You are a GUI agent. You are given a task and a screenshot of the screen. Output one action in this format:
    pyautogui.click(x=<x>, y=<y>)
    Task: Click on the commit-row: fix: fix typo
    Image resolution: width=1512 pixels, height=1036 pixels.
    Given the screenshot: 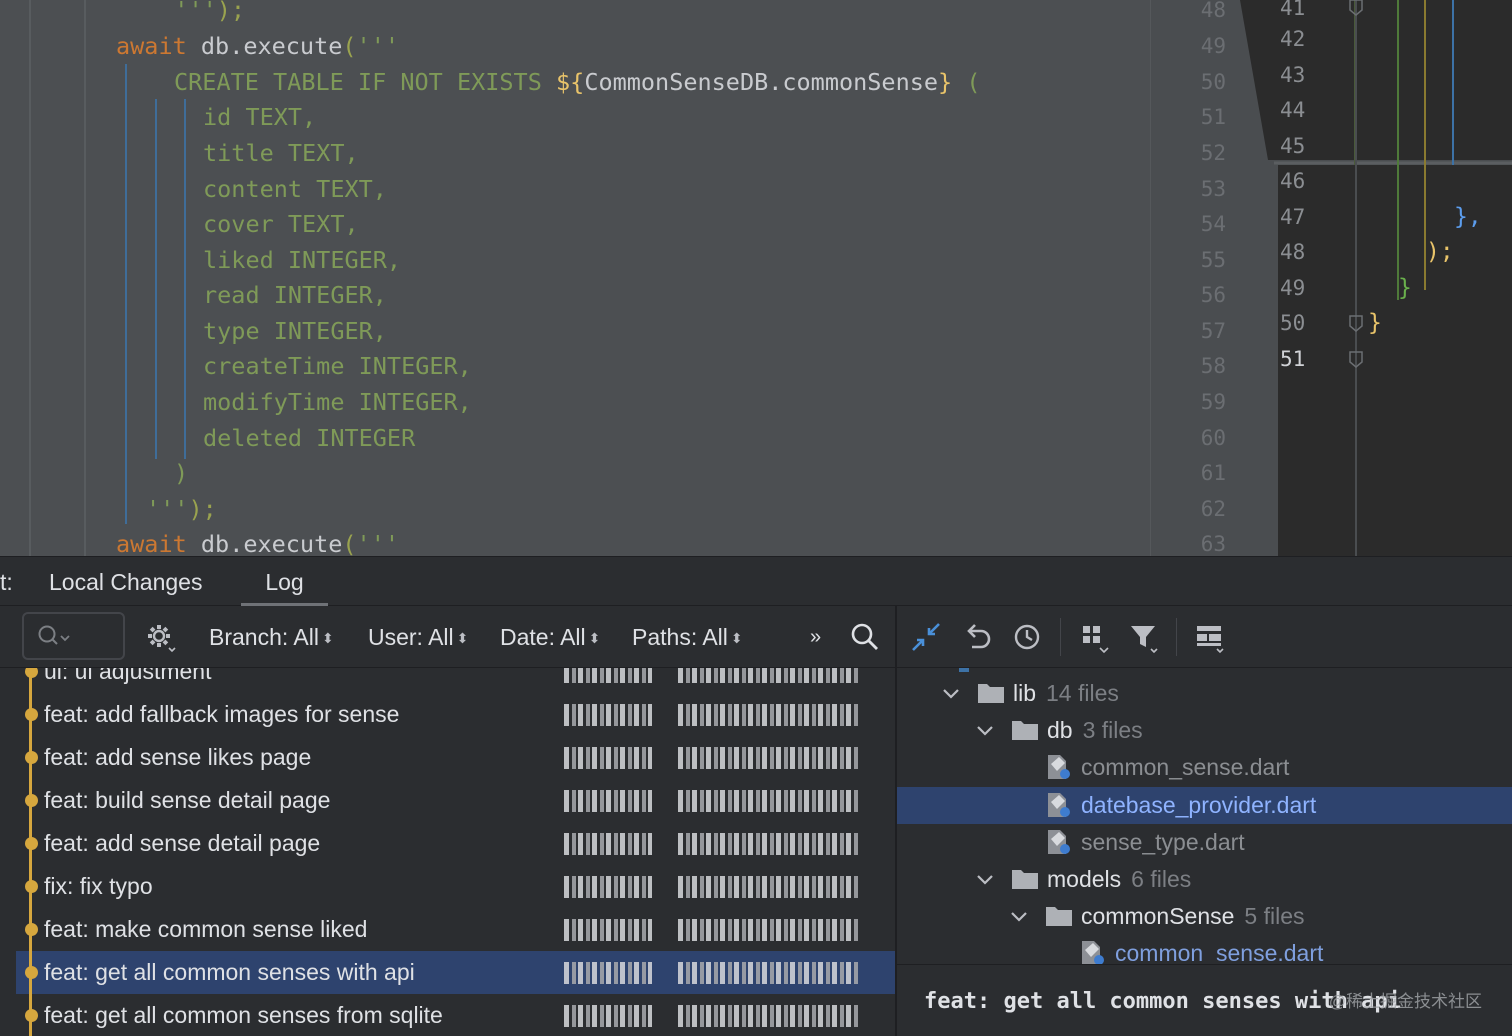 What is the action you would take?
    pyautogui.click(x=455, y=886)
    